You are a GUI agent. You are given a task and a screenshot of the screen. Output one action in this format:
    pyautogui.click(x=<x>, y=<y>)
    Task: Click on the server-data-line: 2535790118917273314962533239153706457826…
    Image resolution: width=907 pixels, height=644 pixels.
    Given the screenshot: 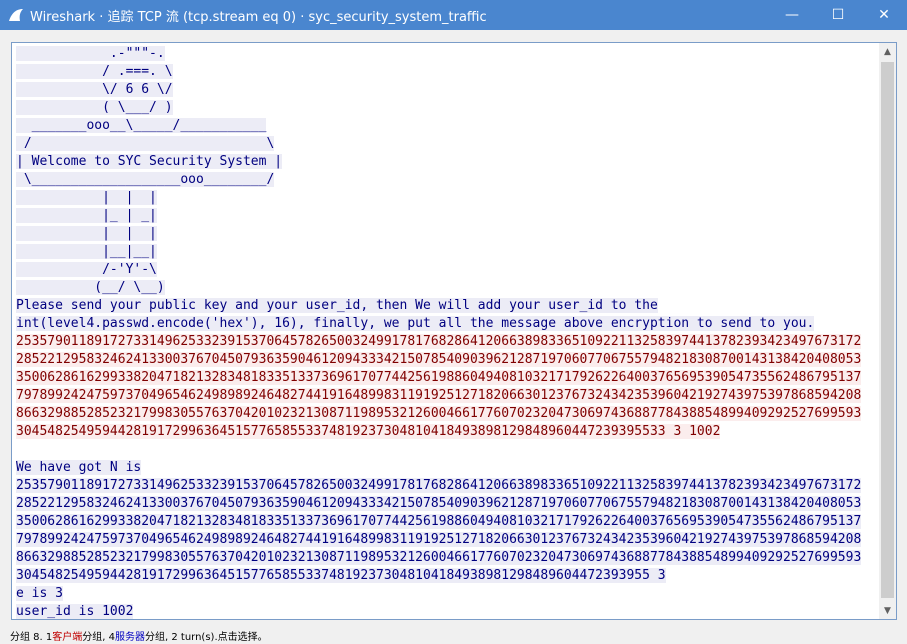 What is the action you would take?
    pyautogui.click(x=447, y=486)
    